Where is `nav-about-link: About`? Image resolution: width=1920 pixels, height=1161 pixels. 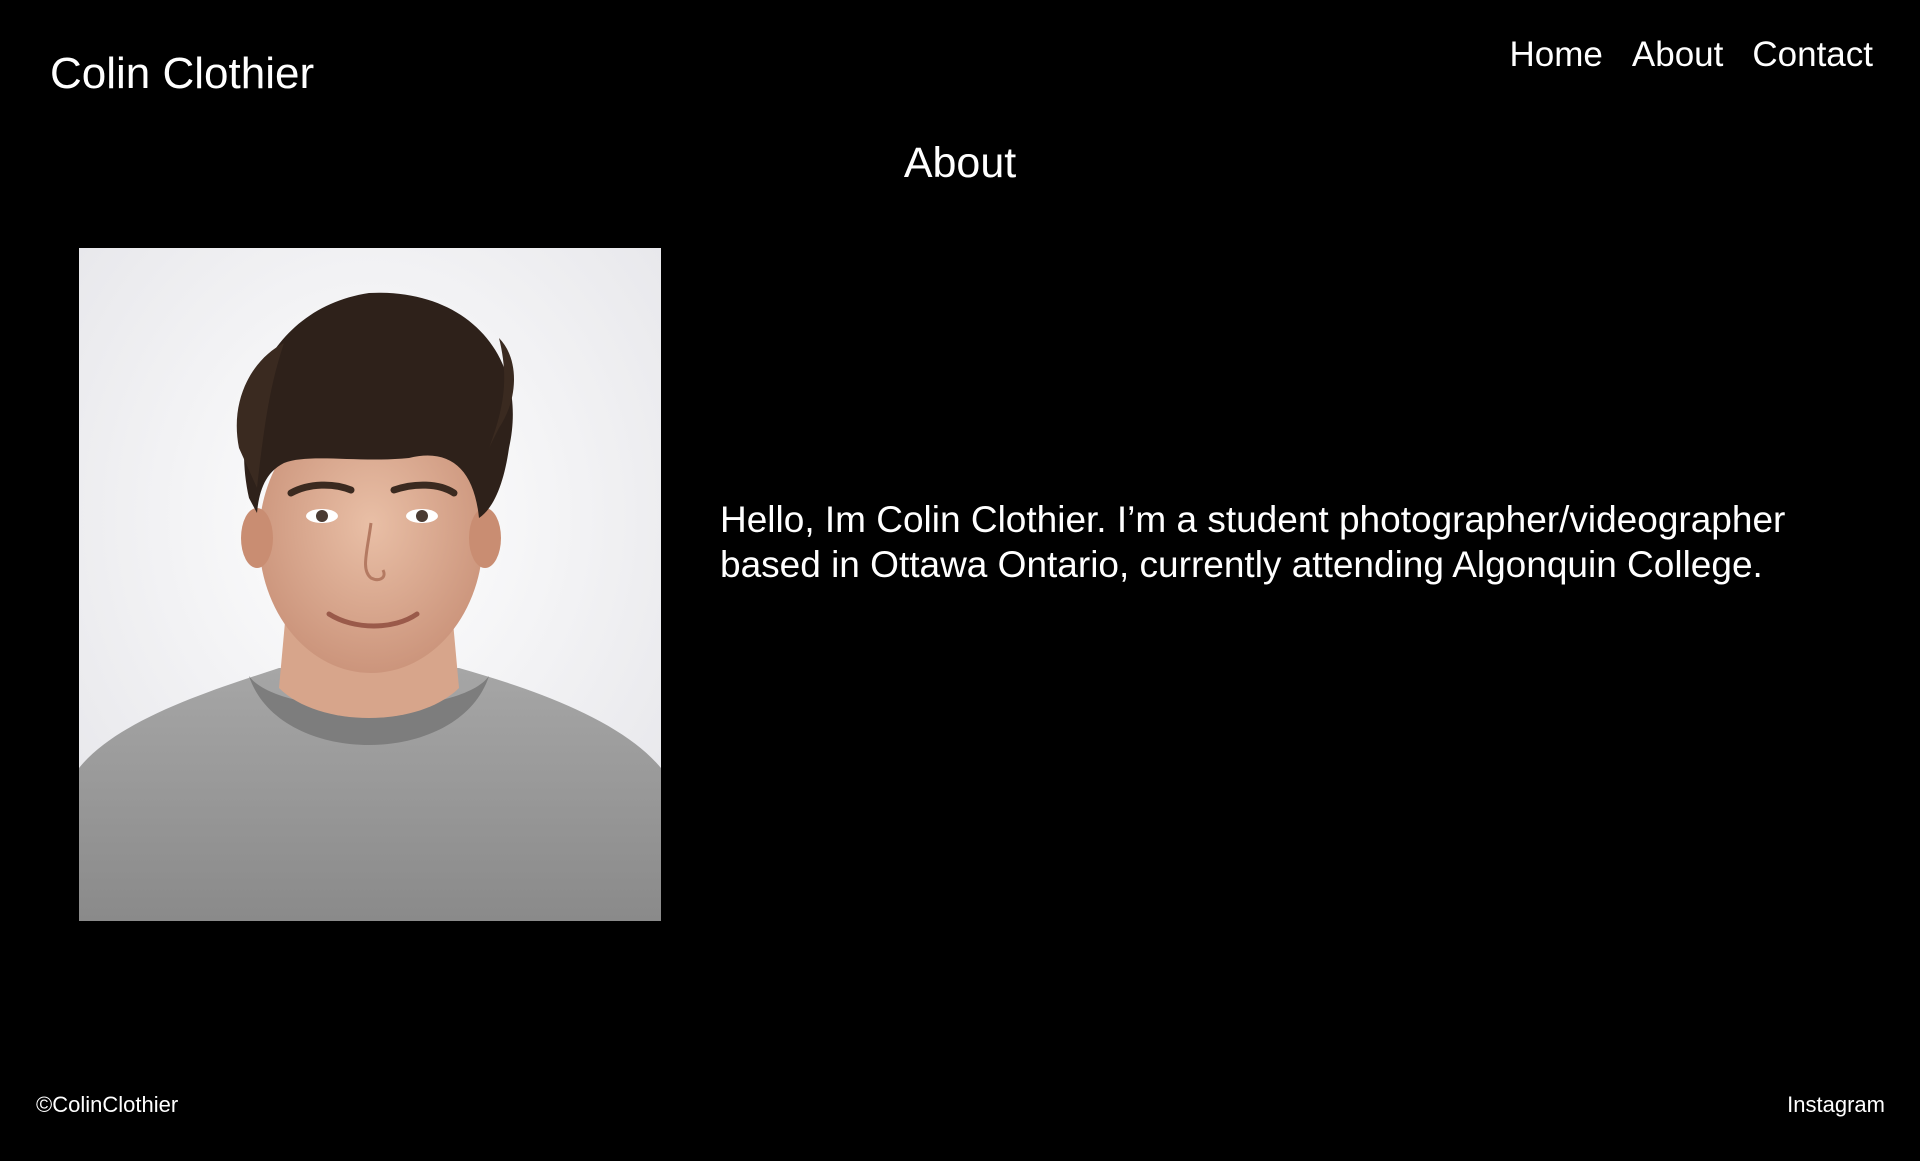 nav-about-link: About is located at coordinates (1677, 54).